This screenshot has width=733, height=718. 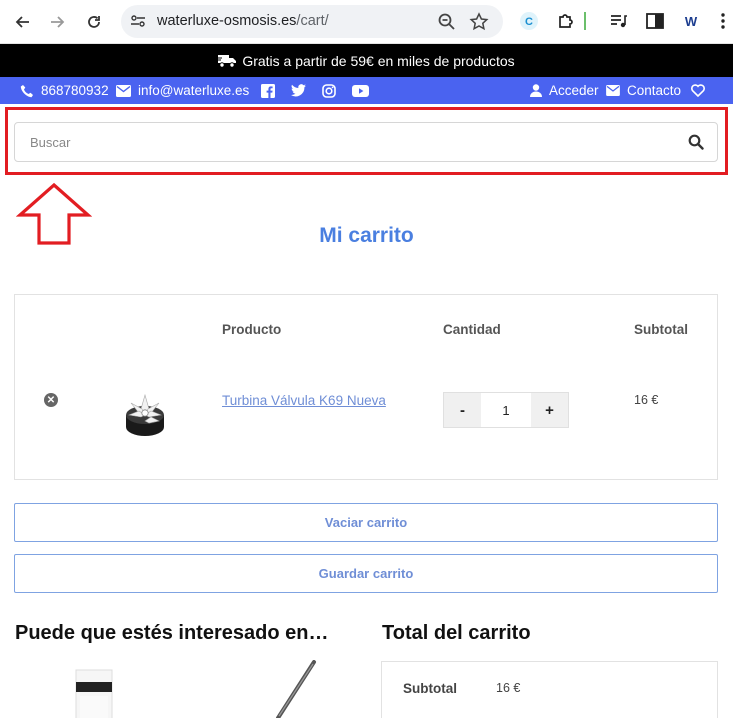 What do you see at coordinates (723, 21) in the screenshot?
I see `browser-menu-icon` at bounding box center [723, 21].